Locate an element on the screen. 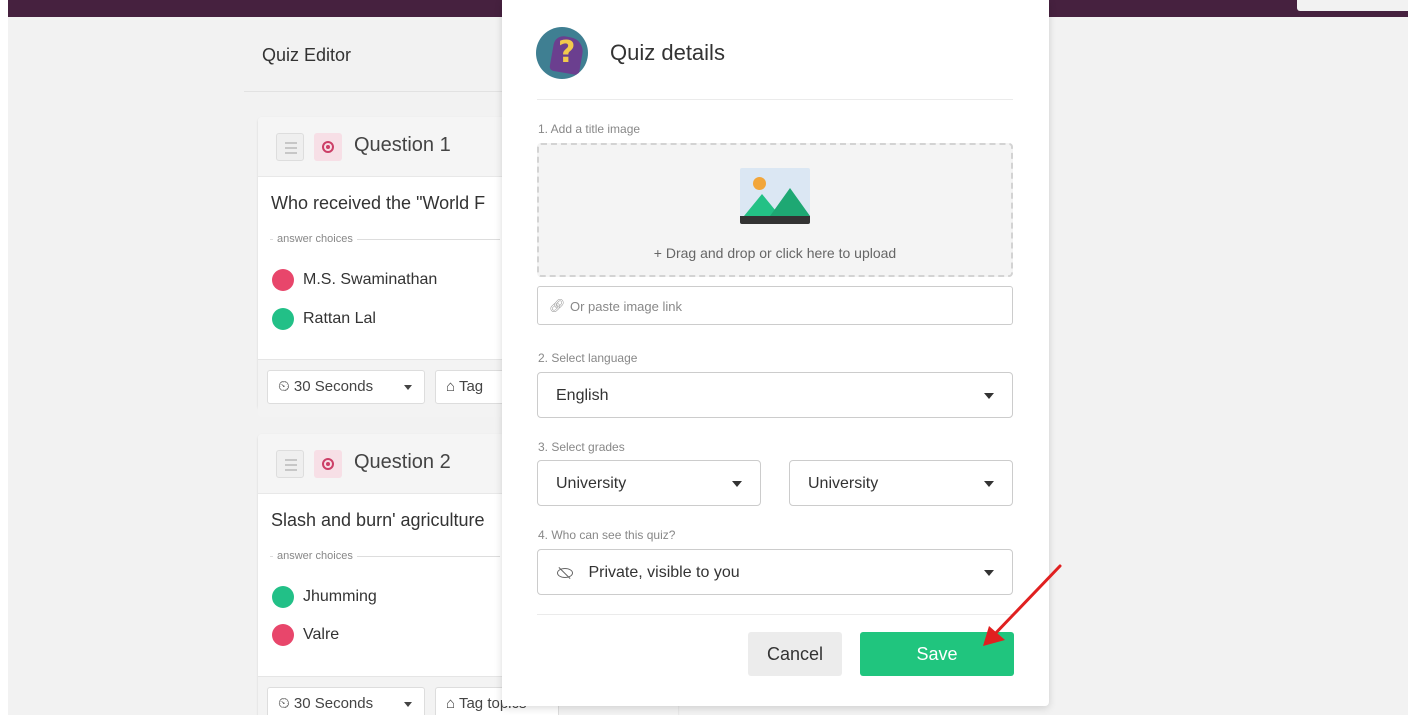 The width and height of the screenshot is (1408, 715). answer-choice: Jhumming is located at coordinates (324, 597).